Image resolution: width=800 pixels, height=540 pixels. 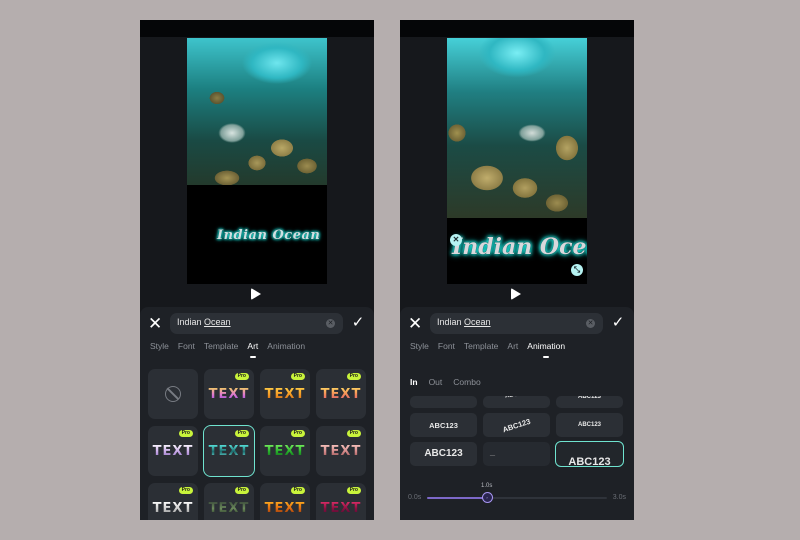 I want to click on slider-fill, so click(x=457, y=498).